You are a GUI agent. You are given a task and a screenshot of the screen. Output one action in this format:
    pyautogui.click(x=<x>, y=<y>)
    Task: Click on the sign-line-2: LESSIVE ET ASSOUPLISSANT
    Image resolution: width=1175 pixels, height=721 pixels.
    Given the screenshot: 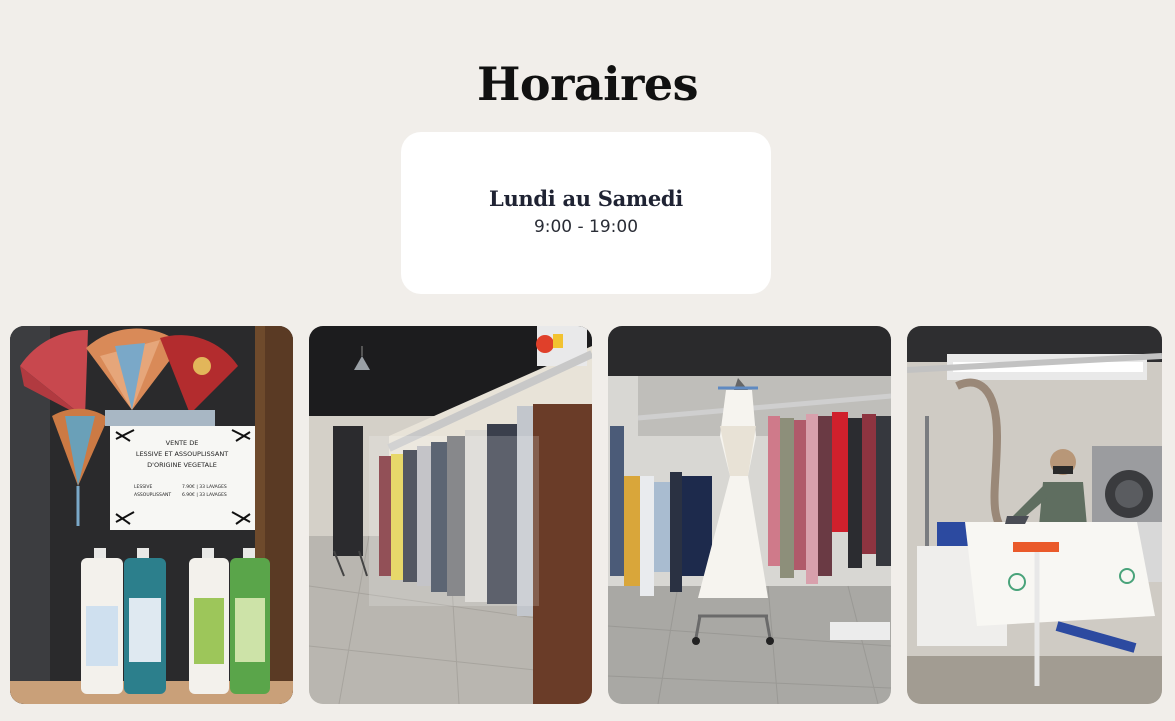 What is the action you would take?
    pyautogui.click(x=182, y=454)
    